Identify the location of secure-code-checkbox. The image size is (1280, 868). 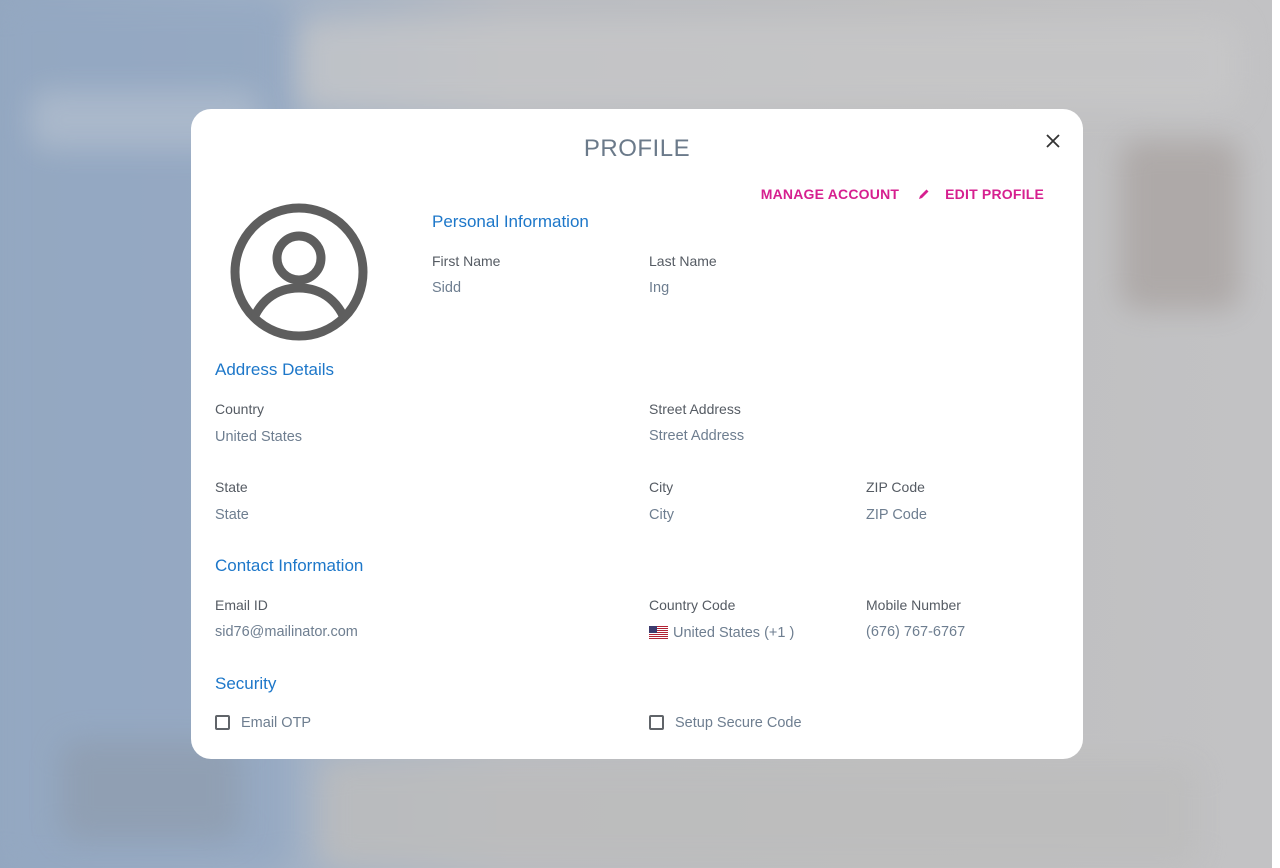
(656, 722).